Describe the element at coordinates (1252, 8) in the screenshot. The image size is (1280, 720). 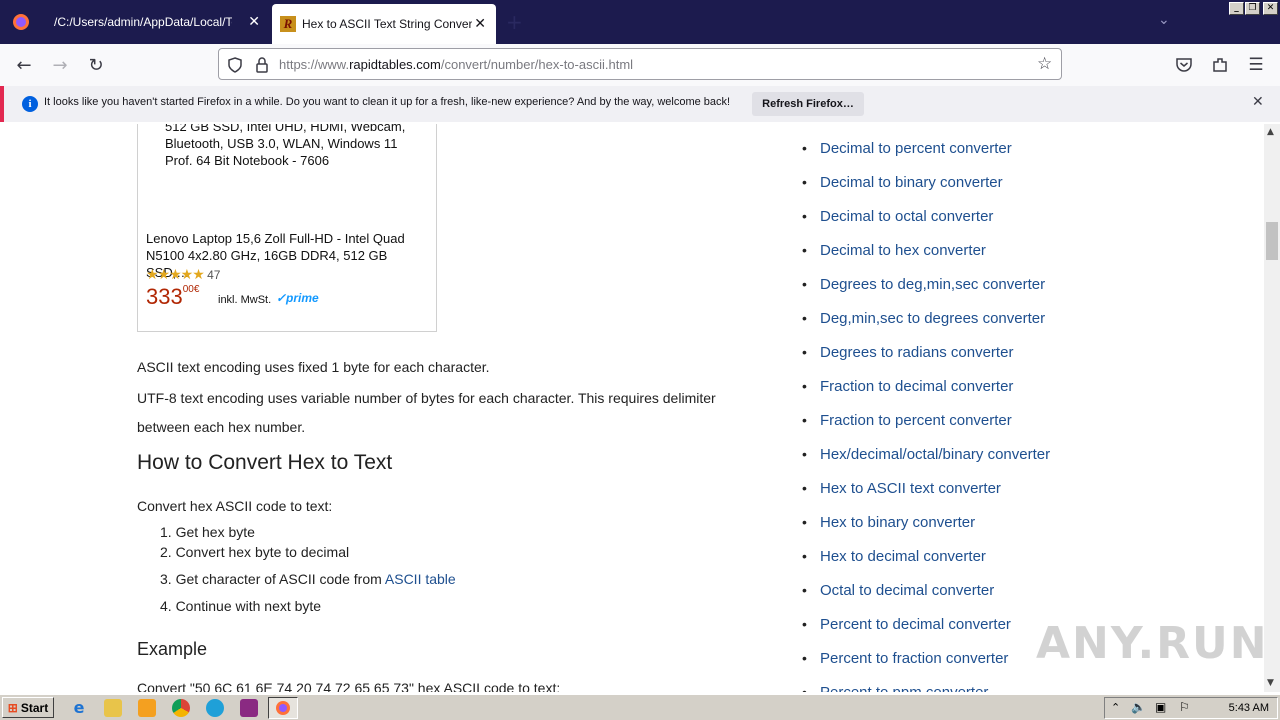
I see `restore-icon: ❐` at that location.